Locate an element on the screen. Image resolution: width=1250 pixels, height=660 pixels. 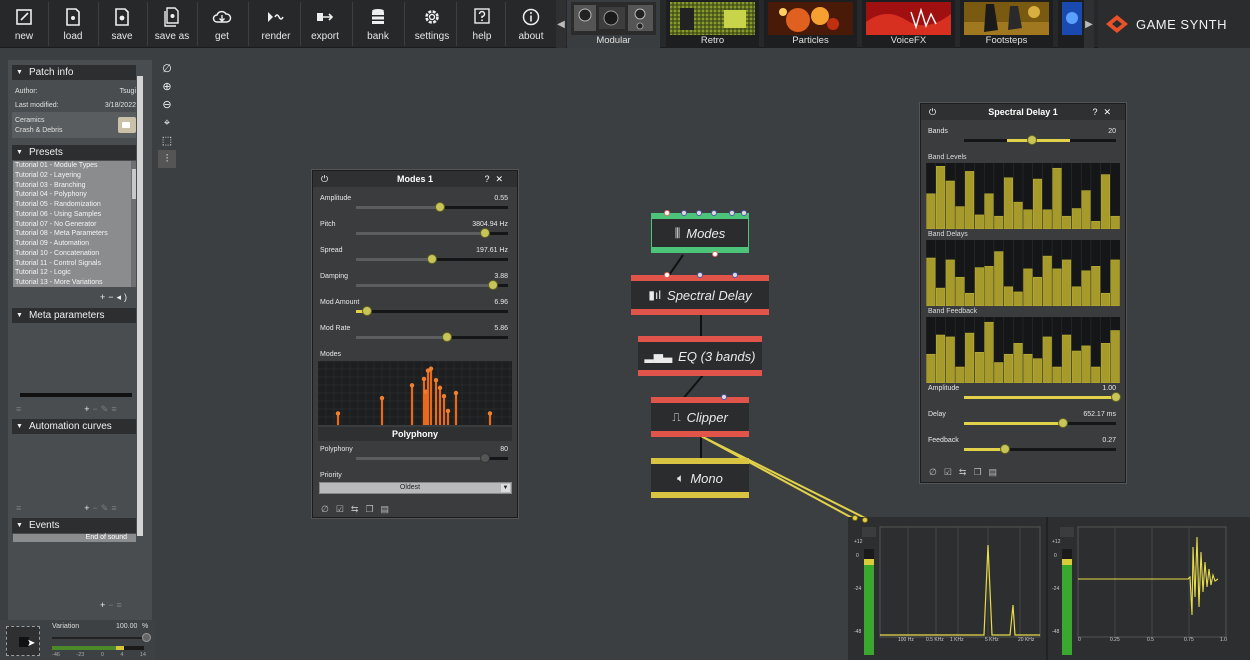
preset-item: Tutorial 07 - No Generator is located at coordinates (72, 225).